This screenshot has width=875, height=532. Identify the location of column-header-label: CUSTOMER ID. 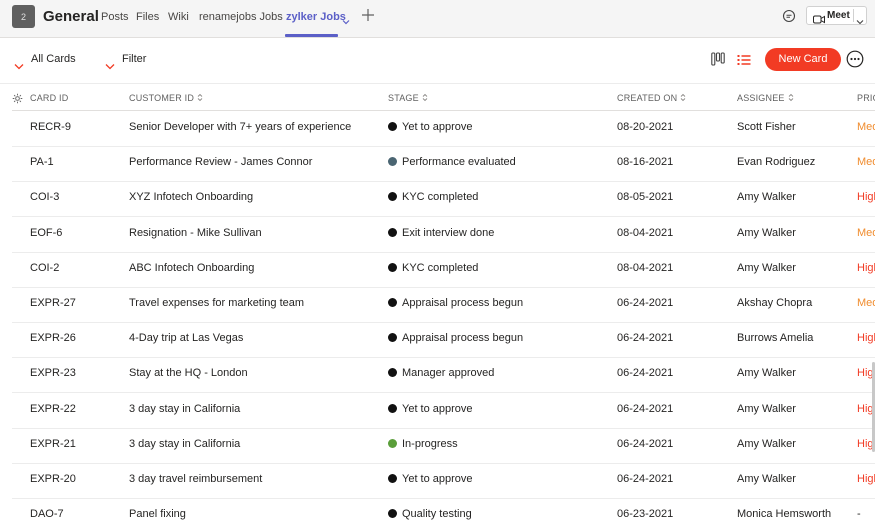
(162, 98).